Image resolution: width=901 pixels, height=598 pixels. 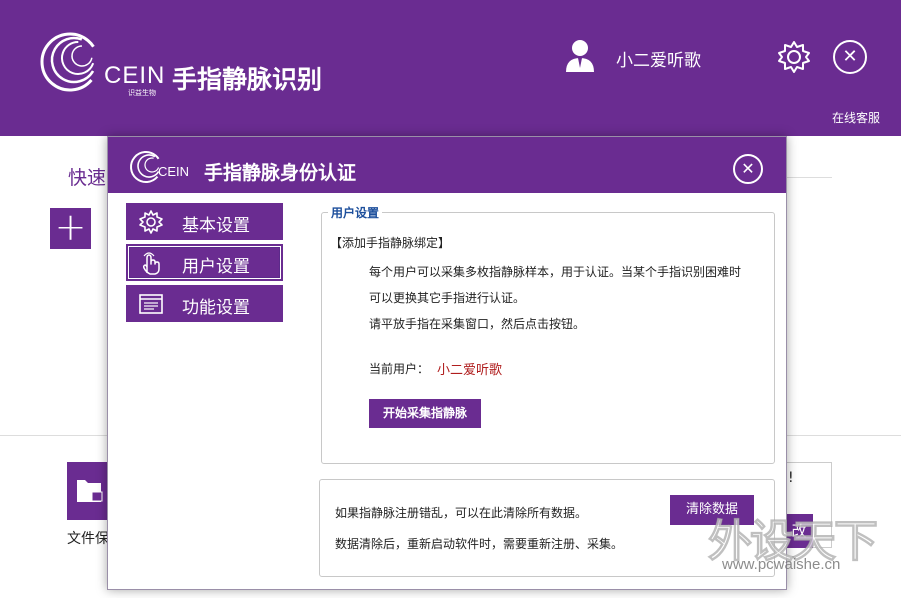 What do you see at coordinates (174, 171) in the screenshot?
I see `dialog-brand-text: CEIN` at bounding box center [174, 171].